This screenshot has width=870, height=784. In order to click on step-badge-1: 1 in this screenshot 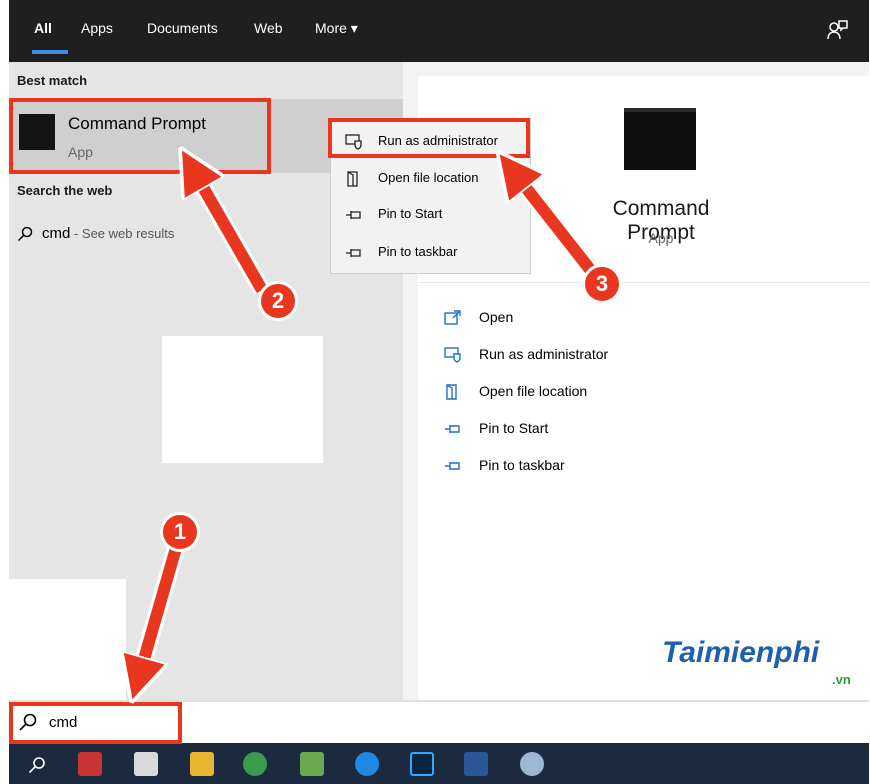, I will do `click(180, 532)`.